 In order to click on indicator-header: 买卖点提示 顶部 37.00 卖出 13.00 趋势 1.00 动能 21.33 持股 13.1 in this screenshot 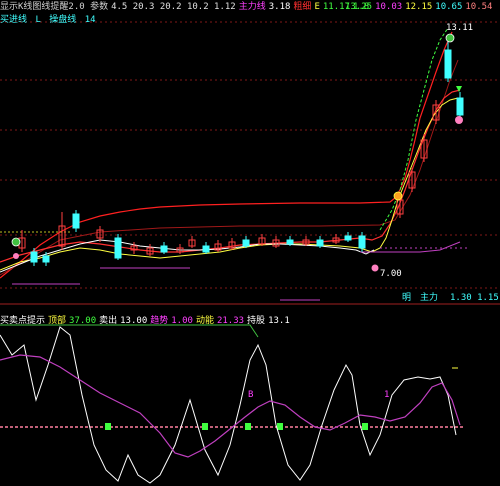, I will do `click(146, 321)`.